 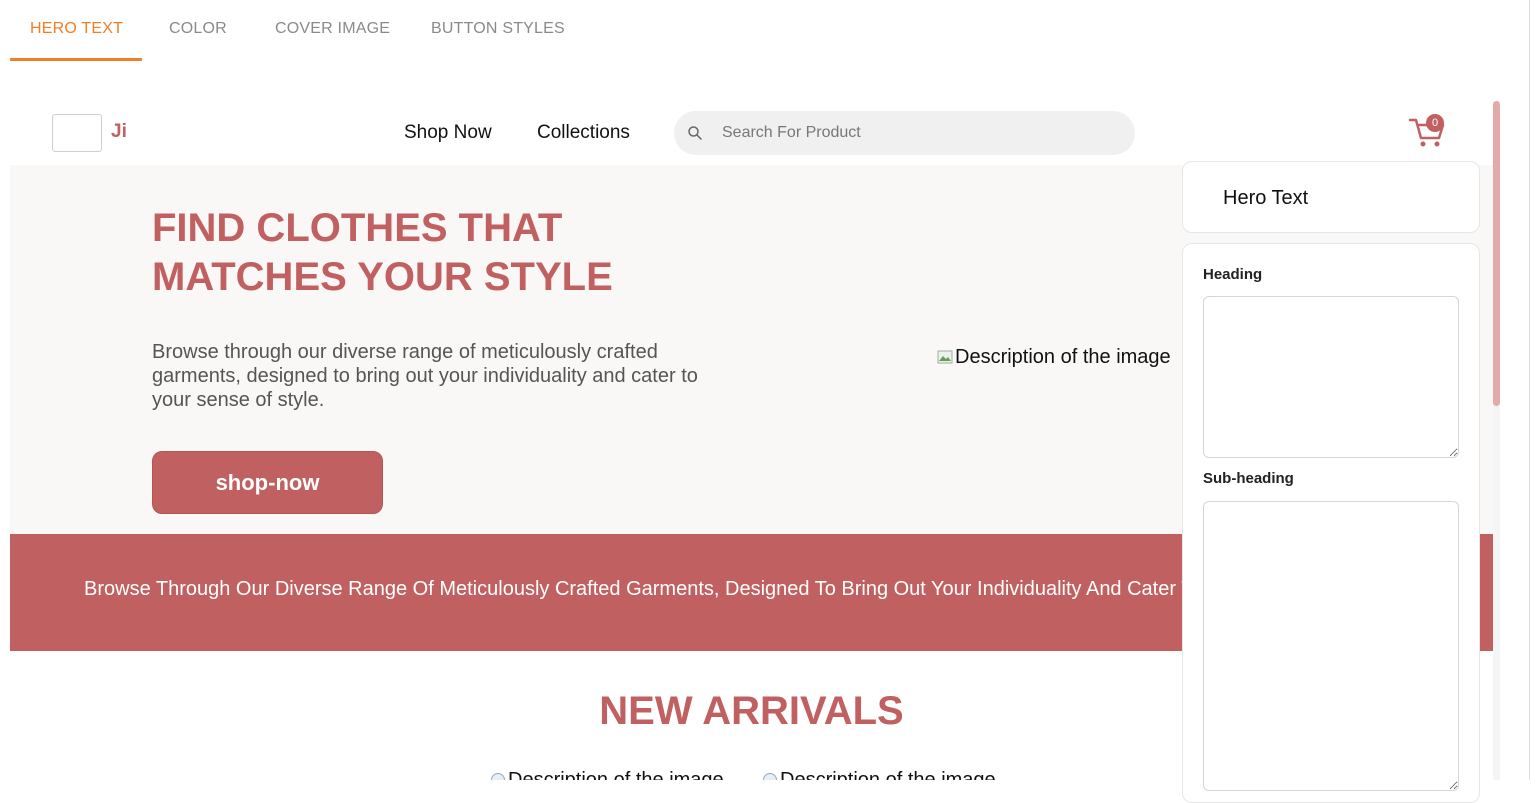 What do you see at coordinates (1331, 197) in the screenshot?
I see `hero-text-panel-header: Hero Text` at bounding box center [1331, 197].